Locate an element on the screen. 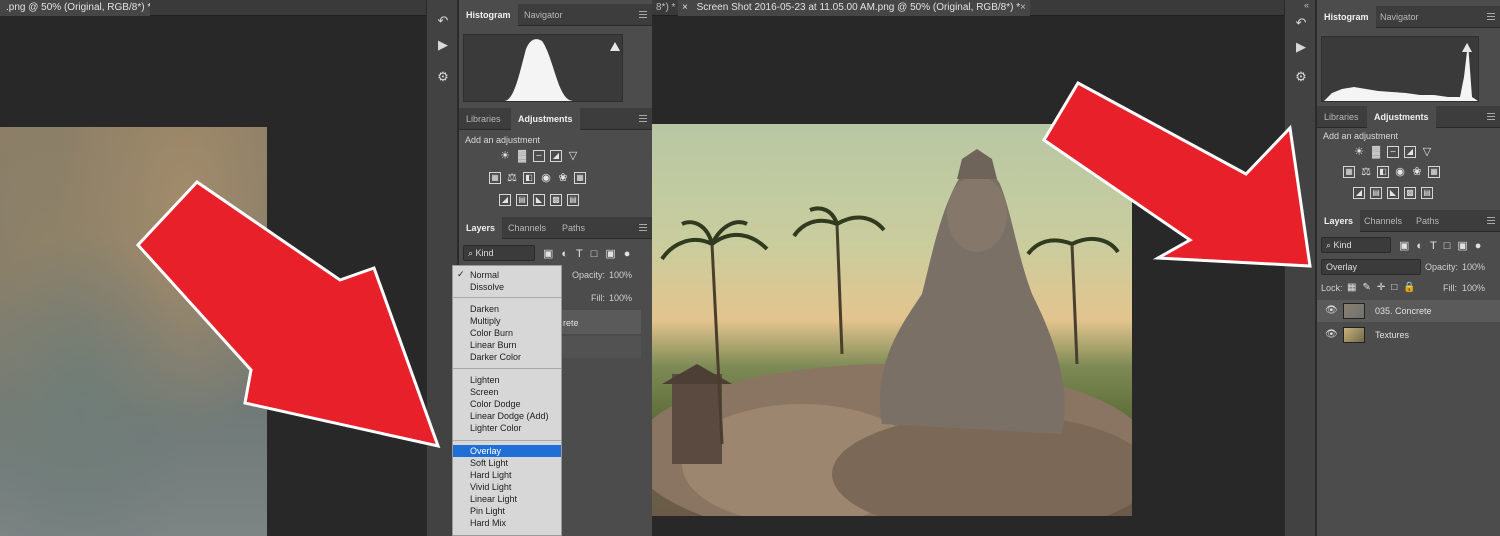  right-tab-close: × is located at coordinates (1021, 8).